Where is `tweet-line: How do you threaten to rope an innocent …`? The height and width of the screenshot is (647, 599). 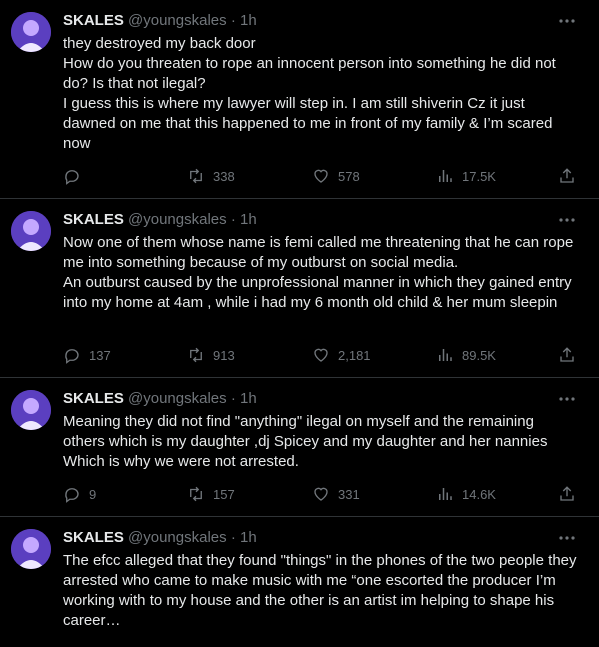
tweet-line: How do you threaten to rope an innocent … is located at coordinates (309, 73).